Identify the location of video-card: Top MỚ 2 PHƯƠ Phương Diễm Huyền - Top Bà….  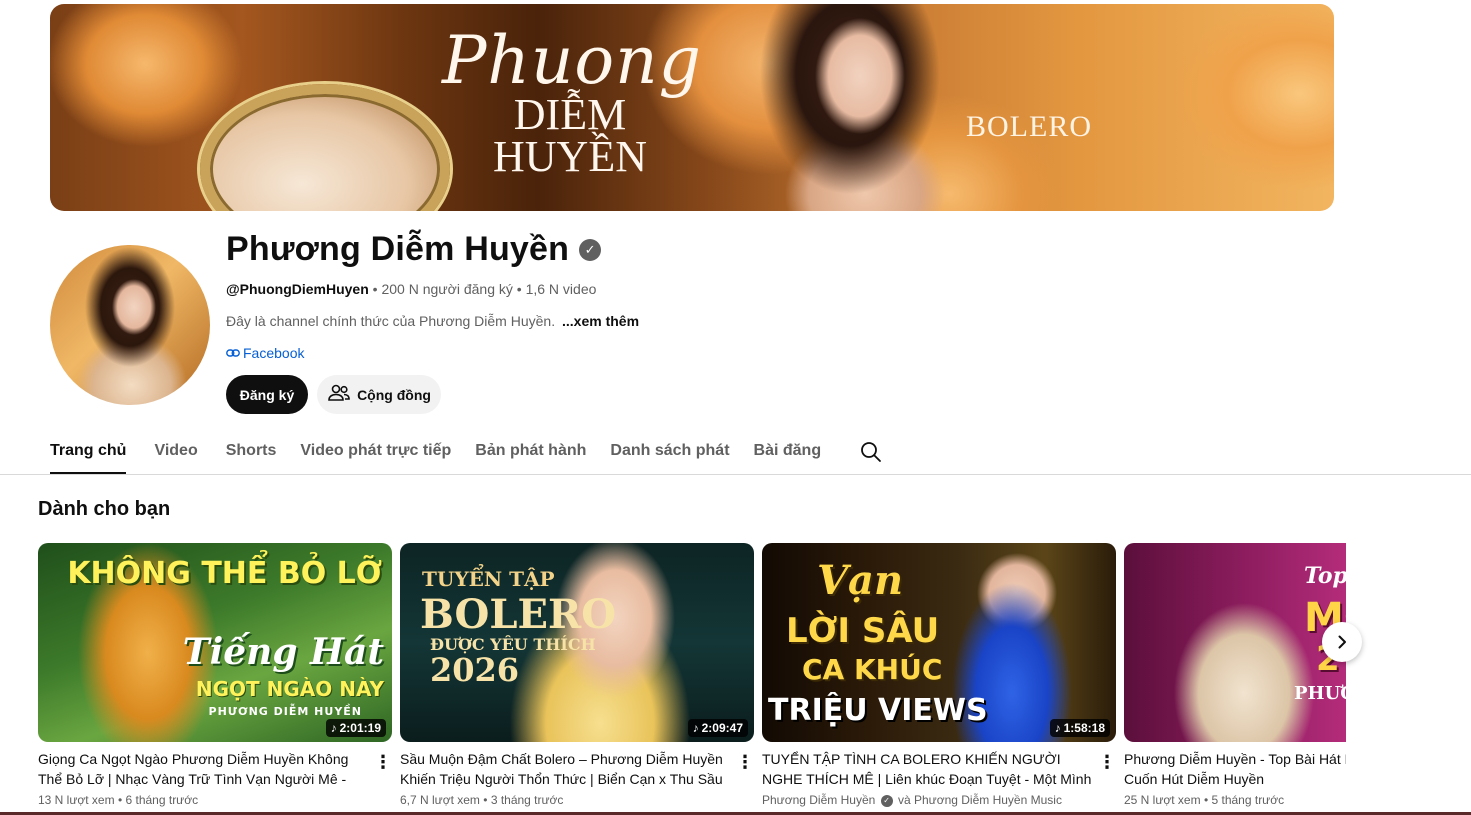
(1235, 675).